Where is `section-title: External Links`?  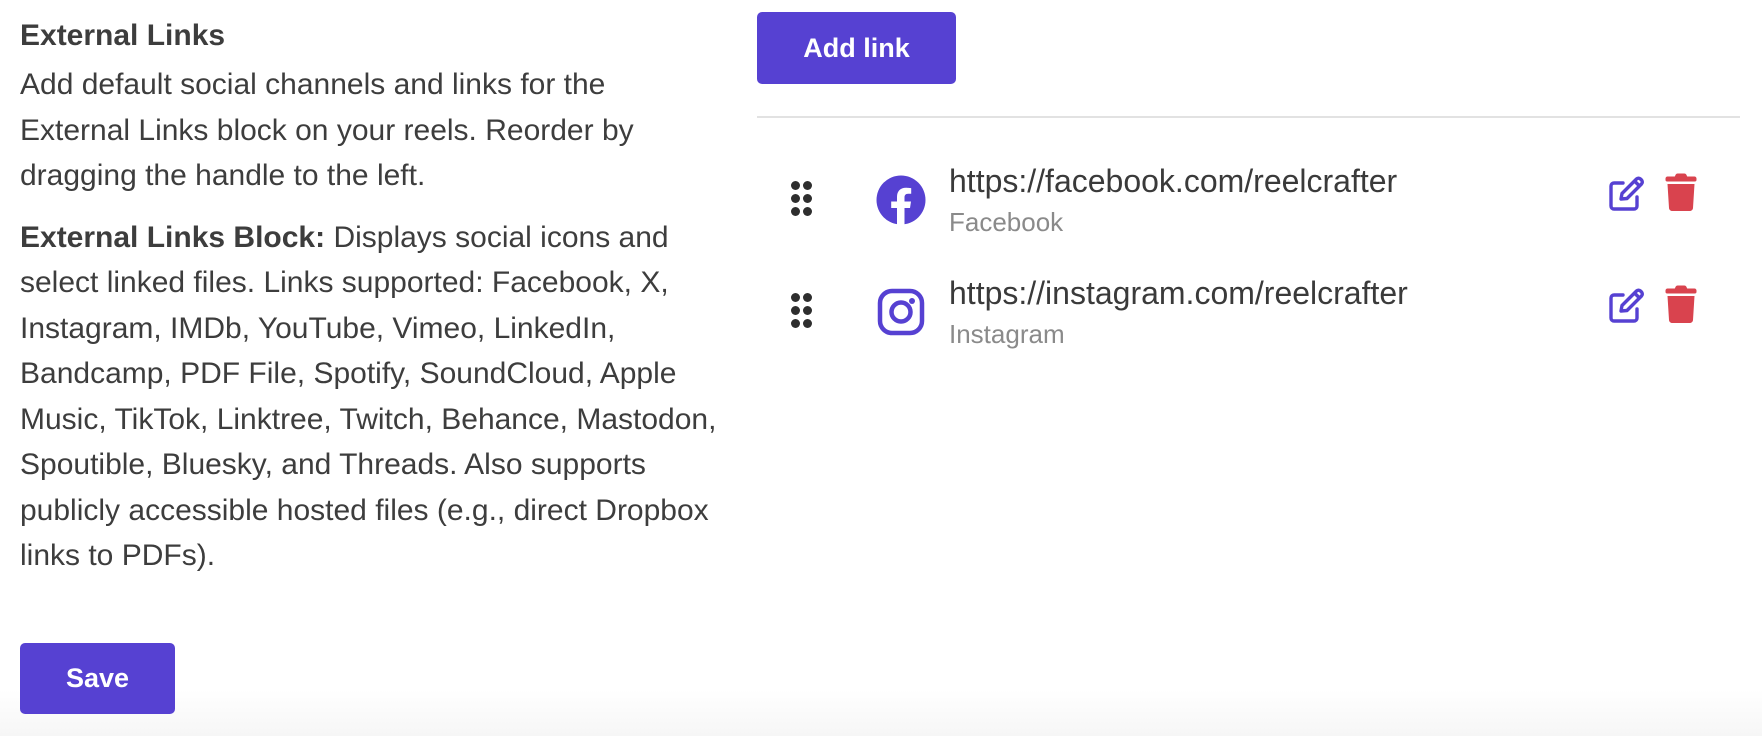
section-title: External Links is located at coordinates (123, 35).